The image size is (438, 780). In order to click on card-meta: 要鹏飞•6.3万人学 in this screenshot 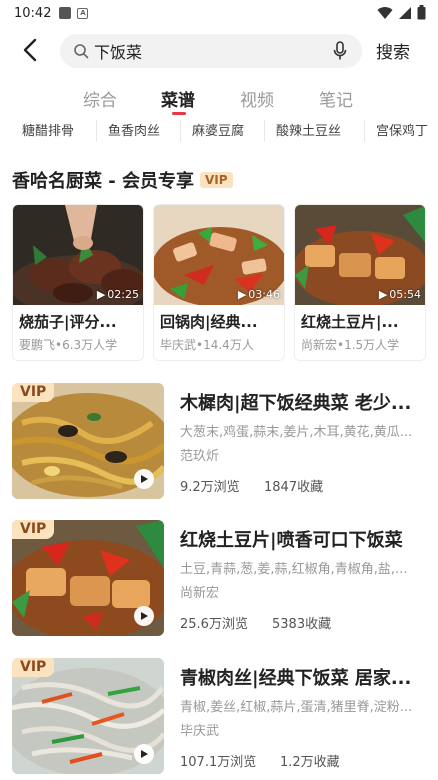, I will do `click(68, 345)`.